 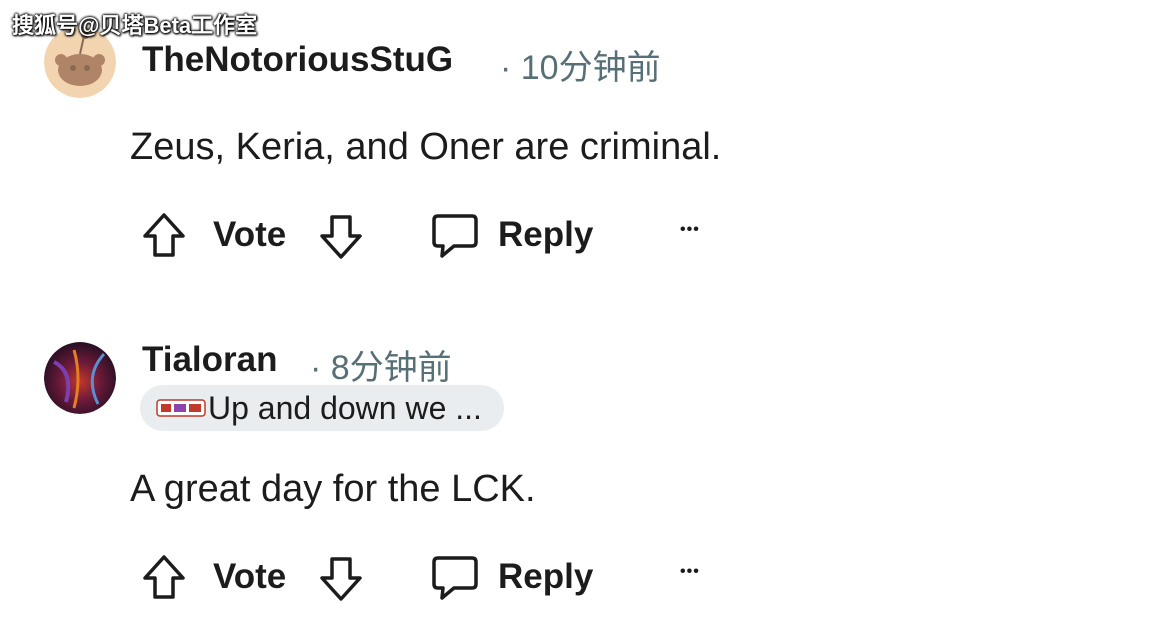 What do you see at coordinates (580, 68) in the screenshot?
I see `comment-timestamp: · 10分钟前` at bounding box center [580, 68].